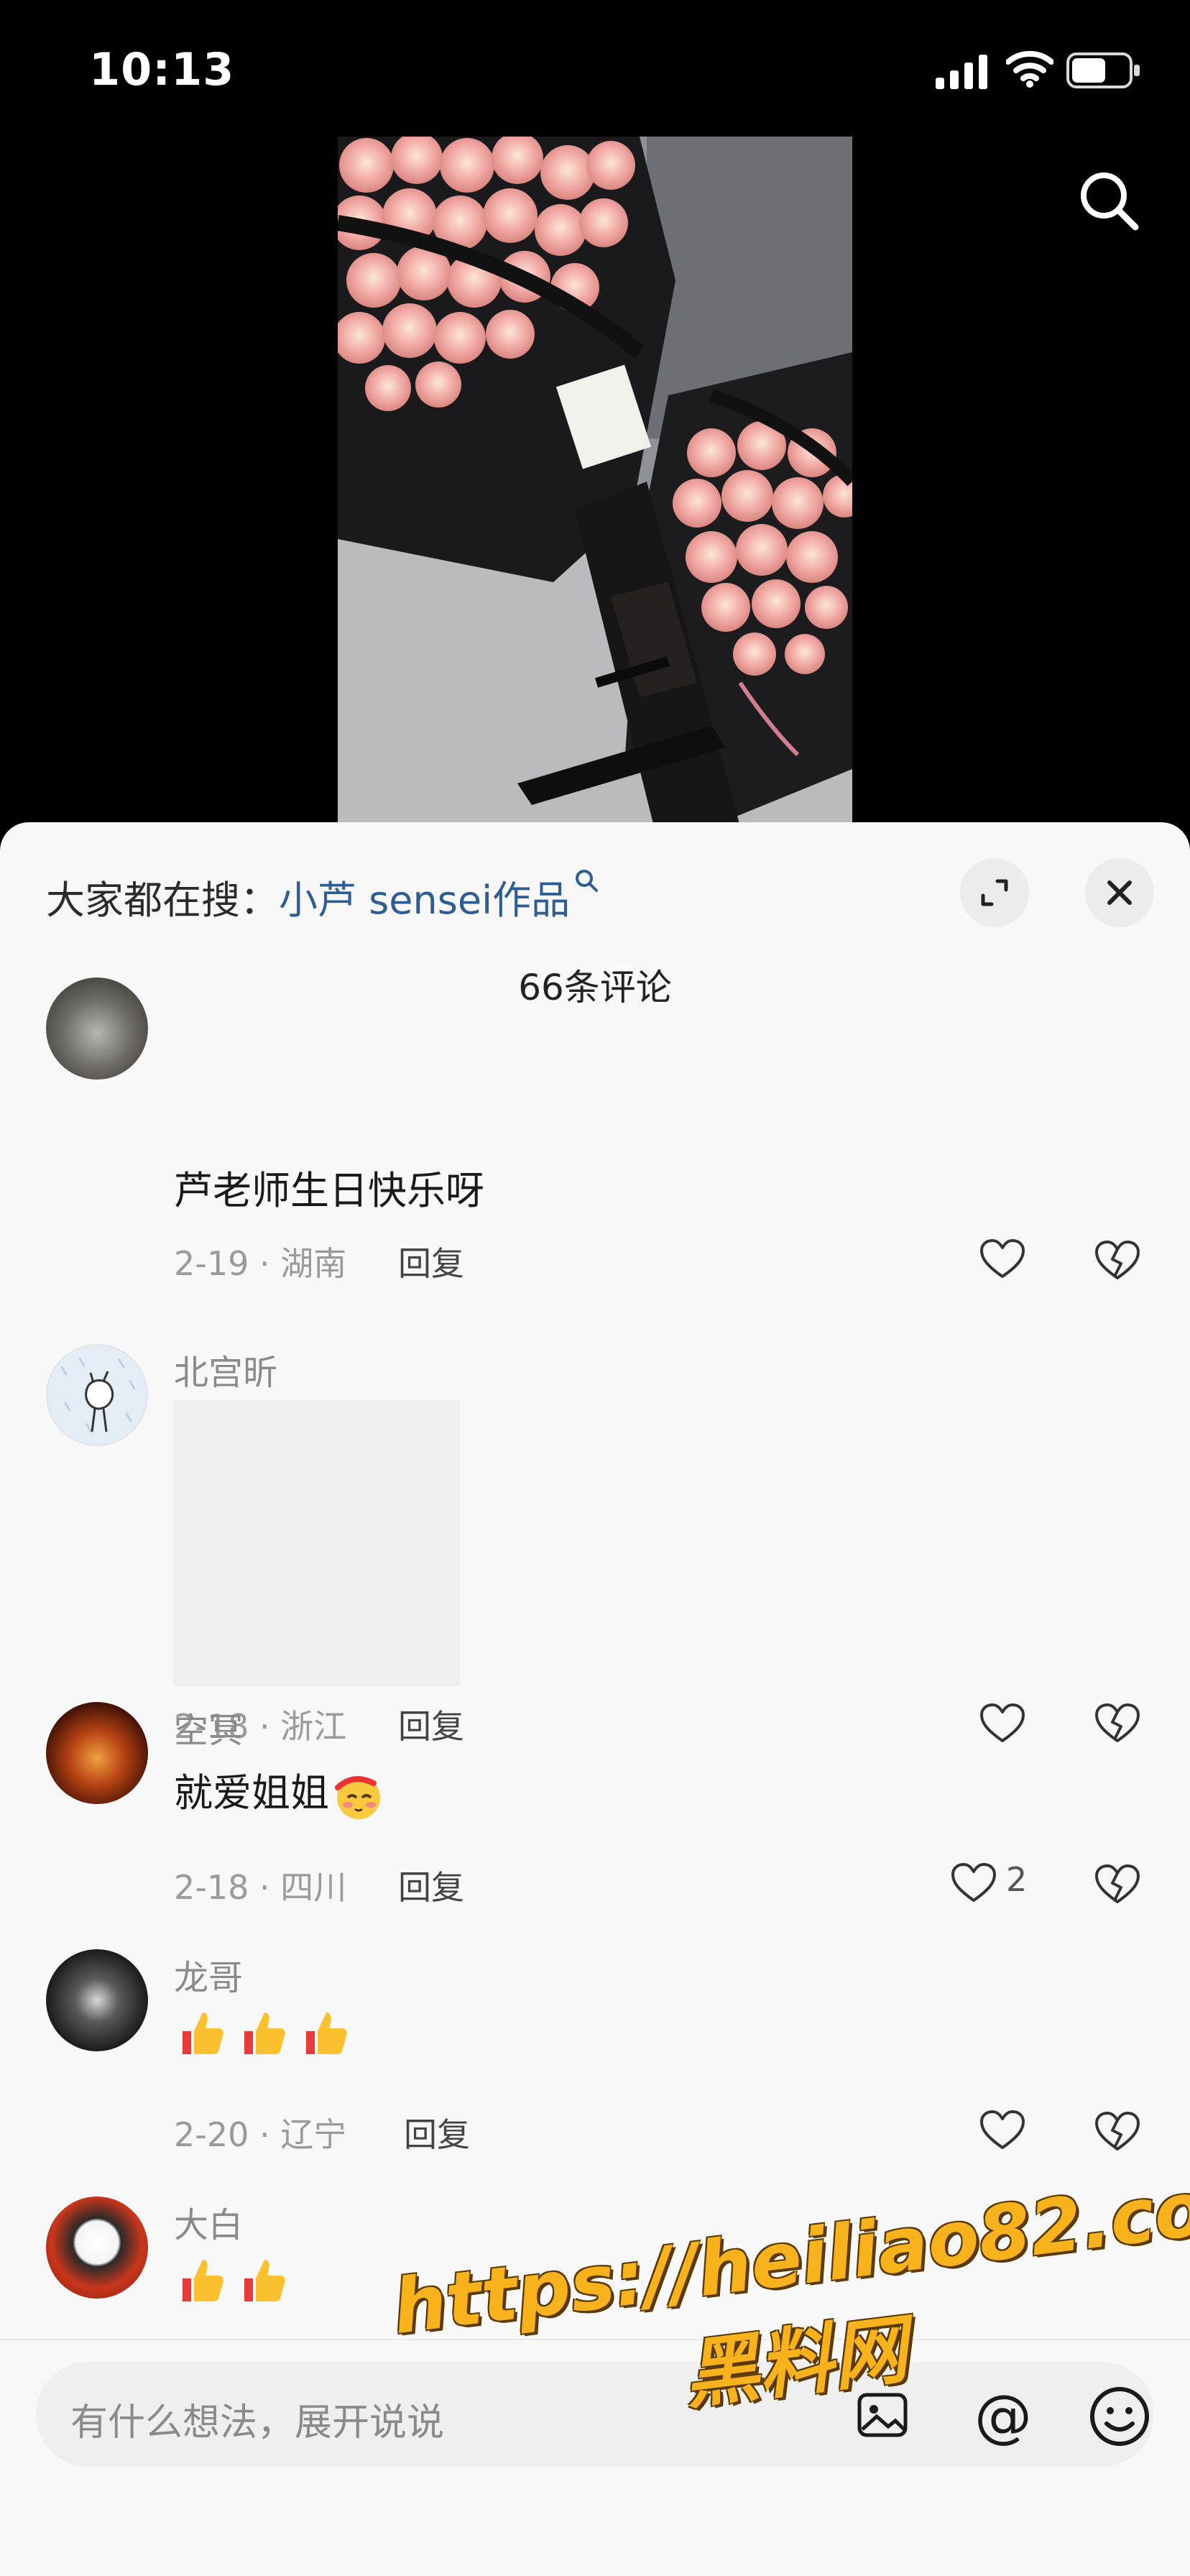 Image resolution: width=1190 pixels, height=2576 pixels. What do you see at coordinates (225, 1369) in the screenshot?
I see `username: 北宫昕` at bounding box center [225, 1369].